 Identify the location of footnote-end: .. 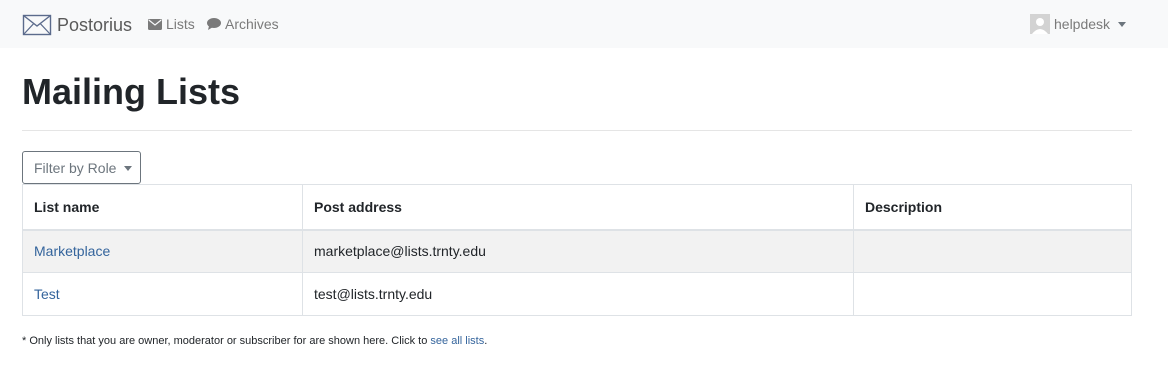
(486, 341).